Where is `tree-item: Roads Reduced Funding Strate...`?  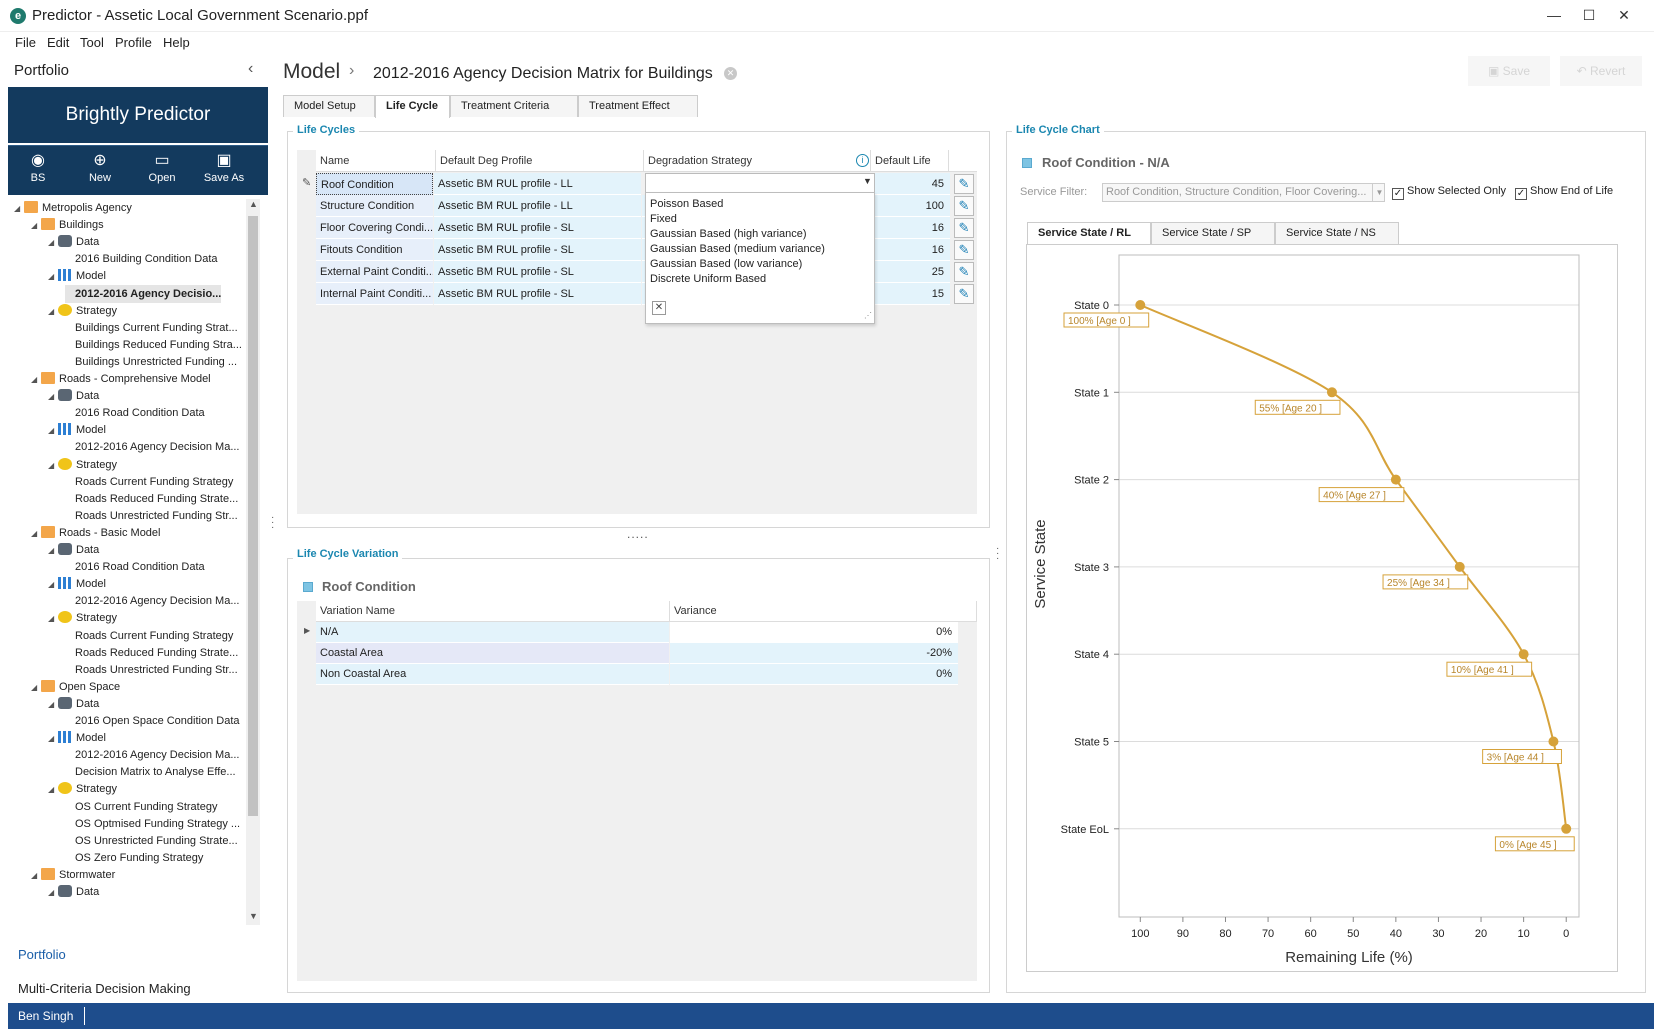 tree-item: Roads Reduced Funding Strate... is located at coordinates (151, 653).